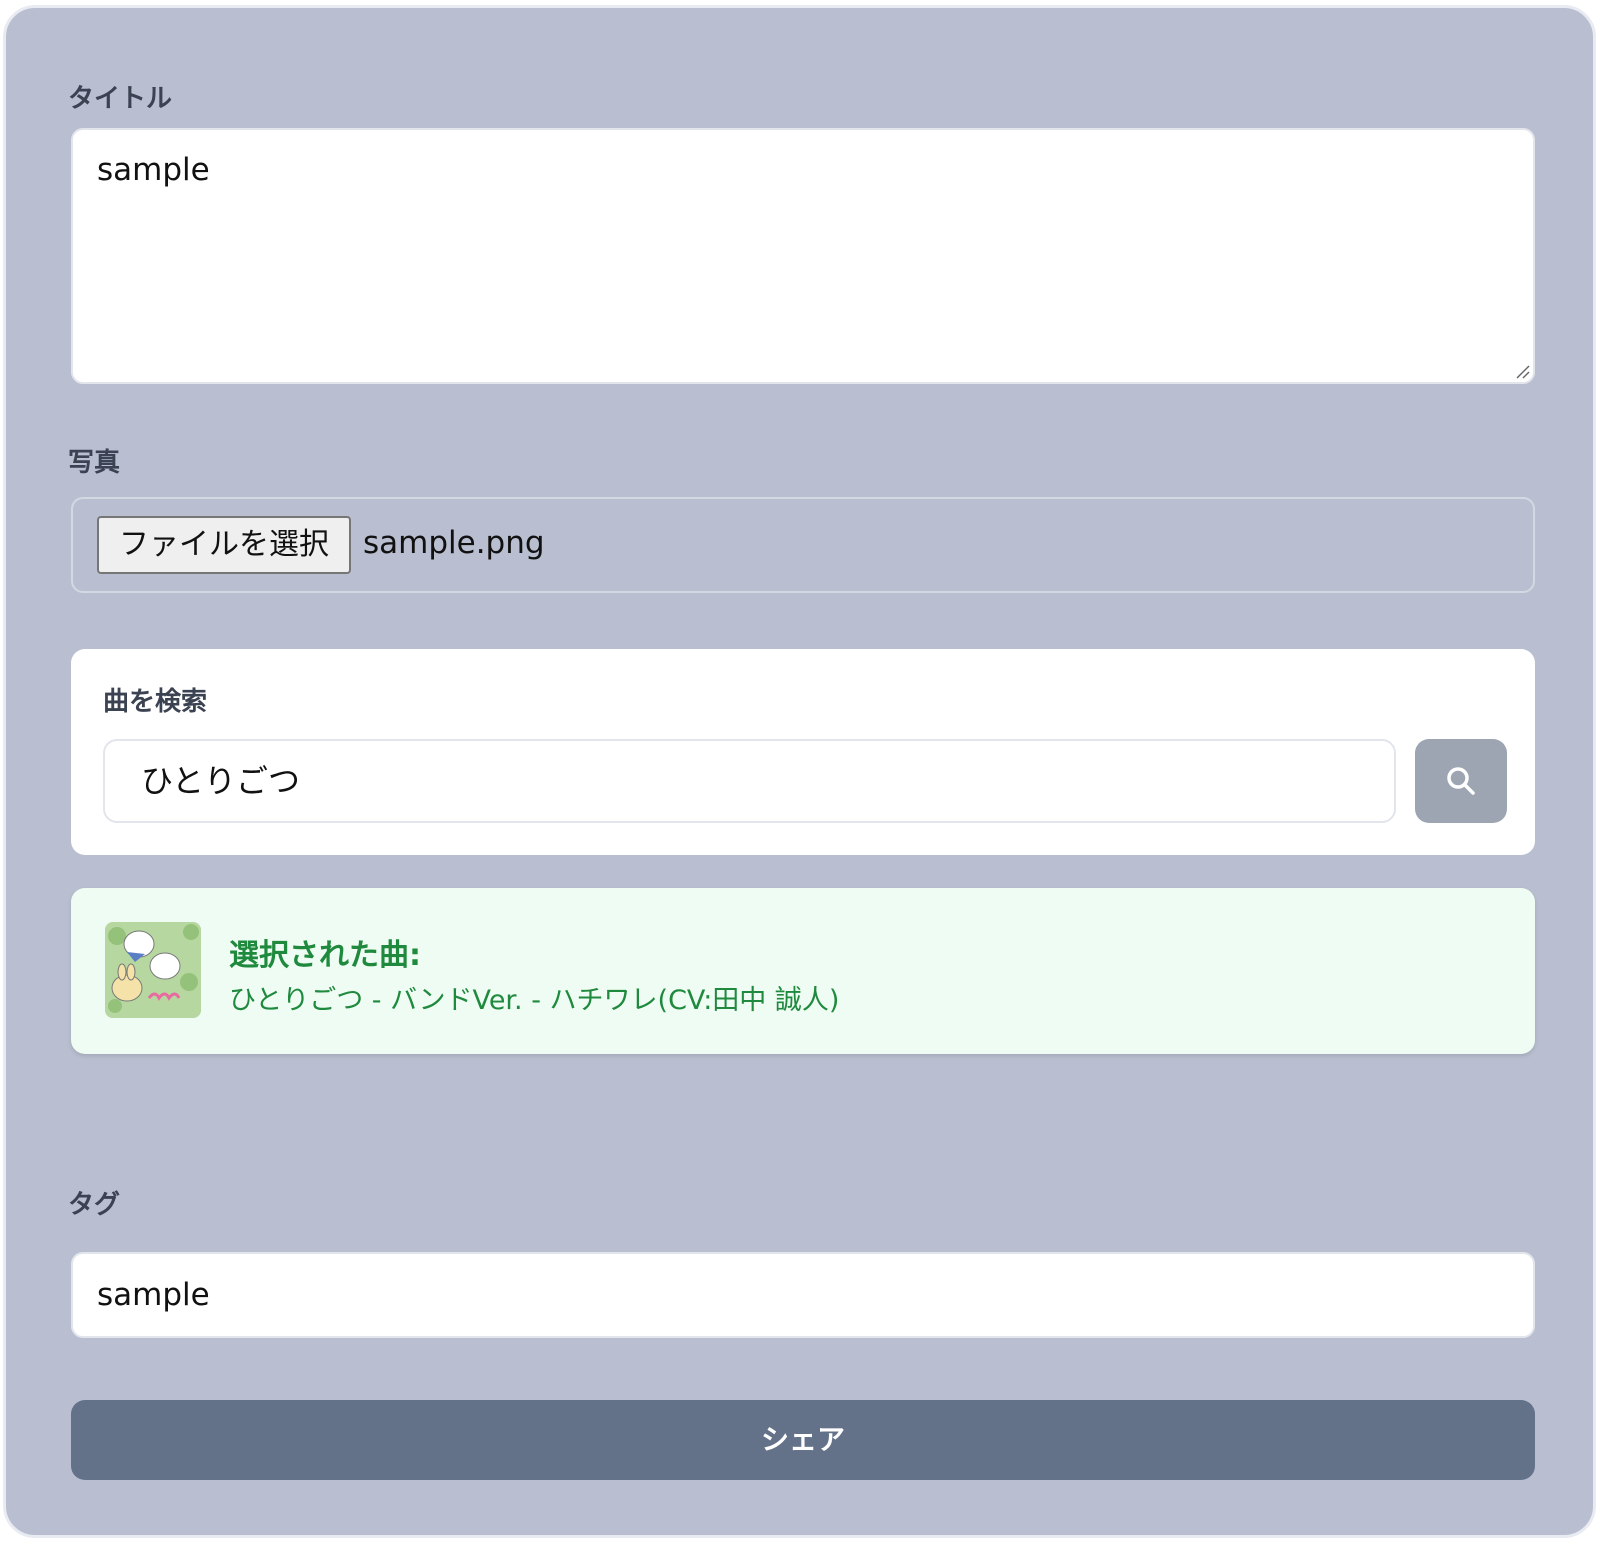 The image size is (1604, 1548). What do you see at coordinates (749, 781) in the screenshot?
I see `song-search-input: ひとりごつ` at bounding box center [749, 781].